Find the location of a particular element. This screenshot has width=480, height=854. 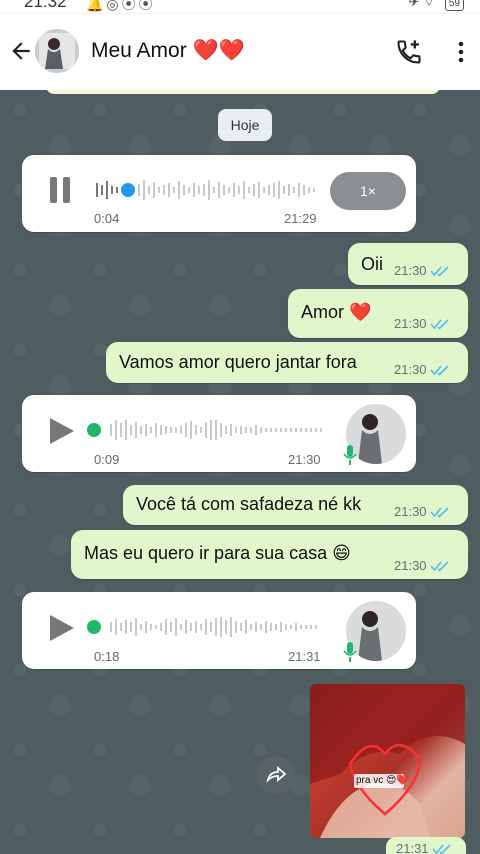

add-call-icon is located at coordinates (409, 52).